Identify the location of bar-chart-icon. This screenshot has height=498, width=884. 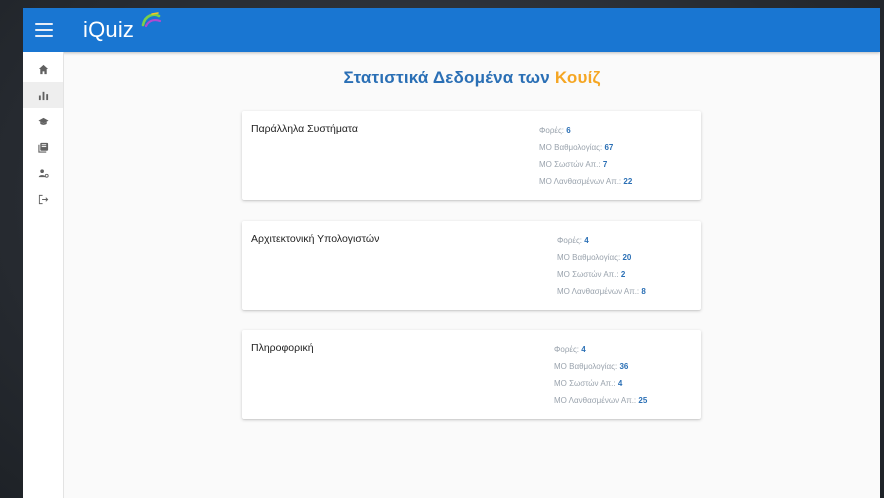
(43, 95).